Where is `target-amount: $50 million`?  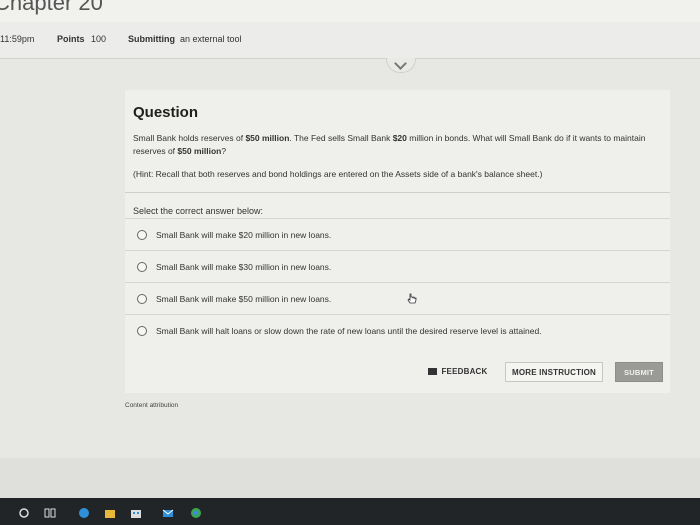 target-amount: $50 million is located at coordinates (199, 151).